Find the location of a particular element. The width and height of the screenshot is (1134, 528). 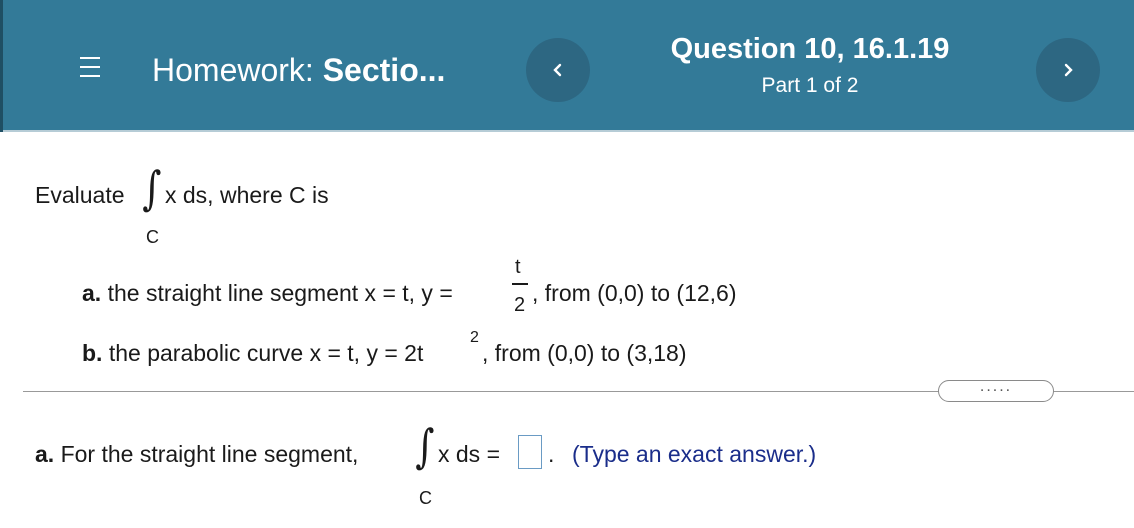

answer-text: For the straight line segment, is located at coordinates (209, 454).